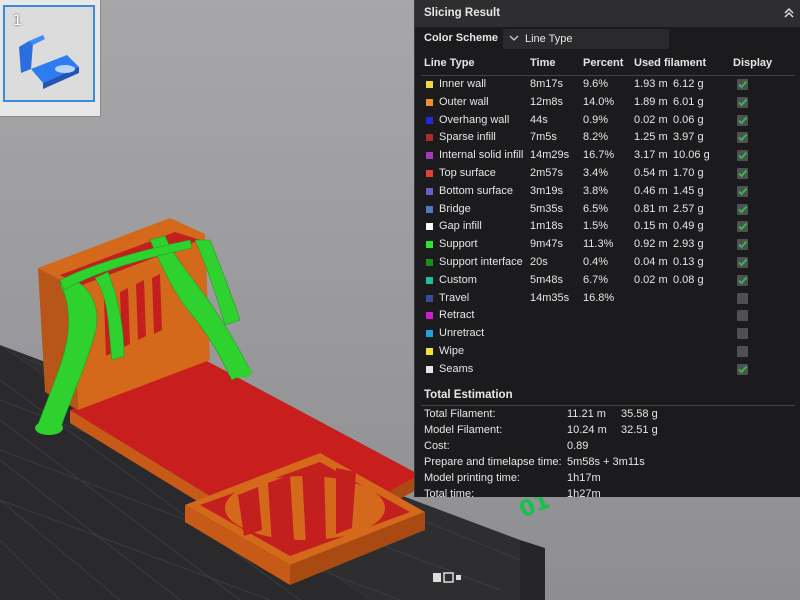 The height and width of the screenshot is (600, 800). Describe the element at coordinates (607, 103) in the screenshot. I see `table-row: Outer wall 12m8s 14.0% 1.89 m 6.01 g` at that location.